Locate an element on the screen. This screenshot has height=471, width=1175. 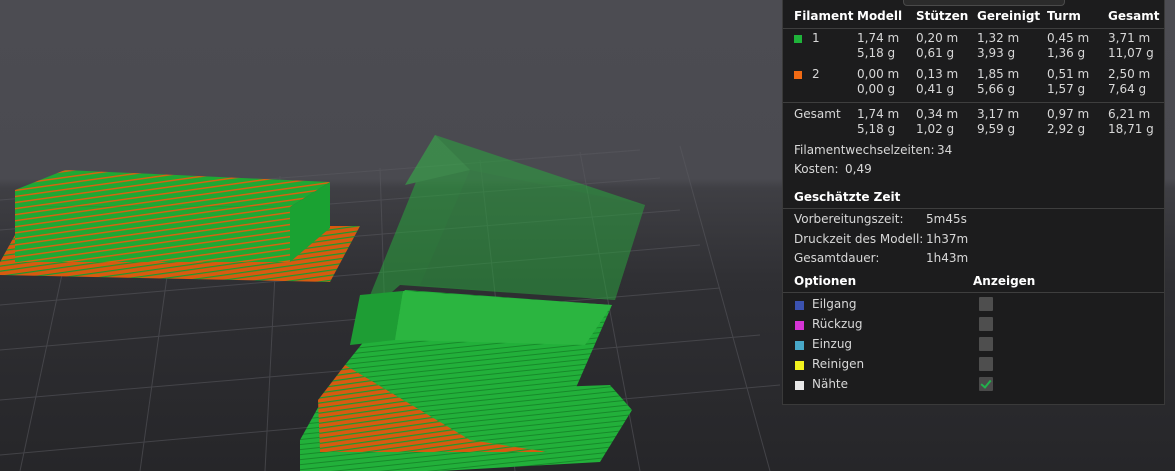
cell: 3,93 g is located at coordinates (996, 53).